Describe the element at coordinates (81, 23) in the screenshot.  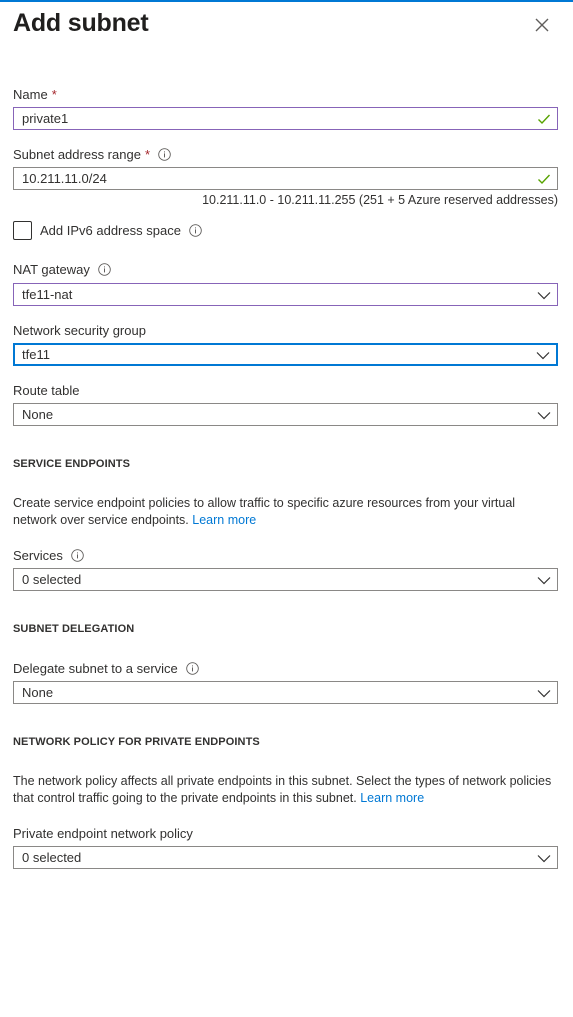
I see `page-title: Add subnet` at that location.